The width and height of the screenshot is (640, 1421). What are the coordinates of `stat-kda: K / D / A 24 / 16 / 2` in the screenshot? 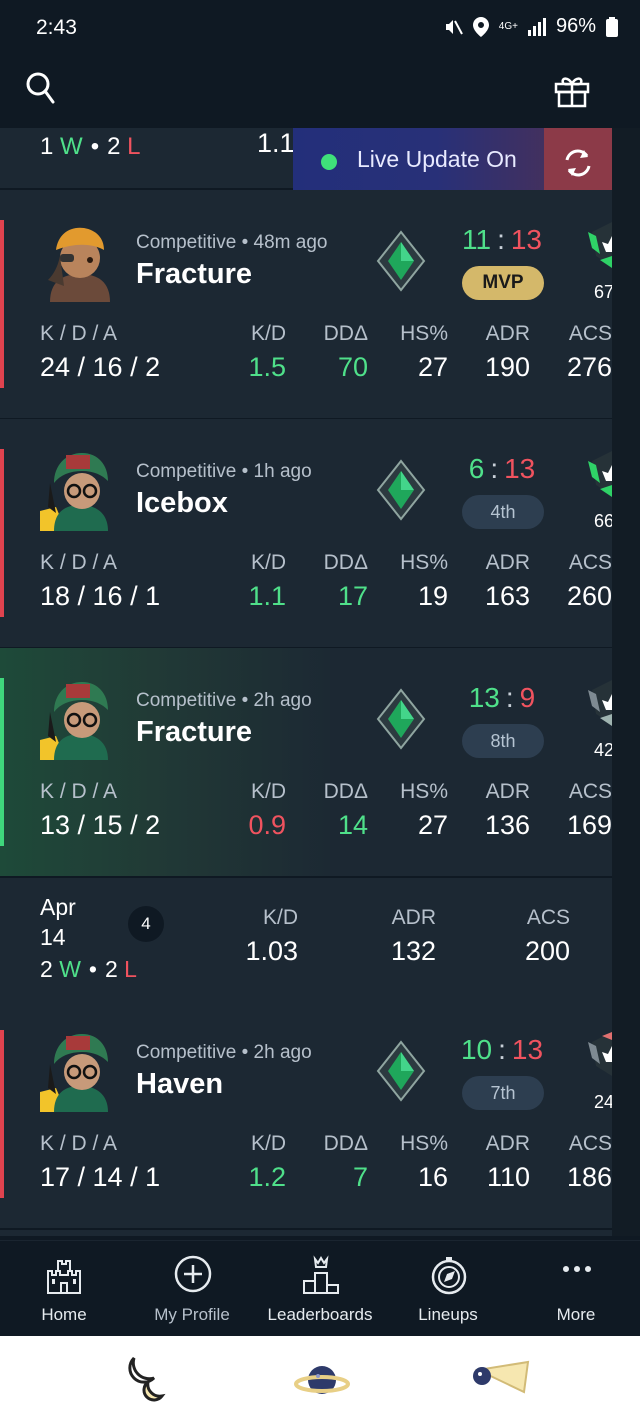 It's located at (100, 352).